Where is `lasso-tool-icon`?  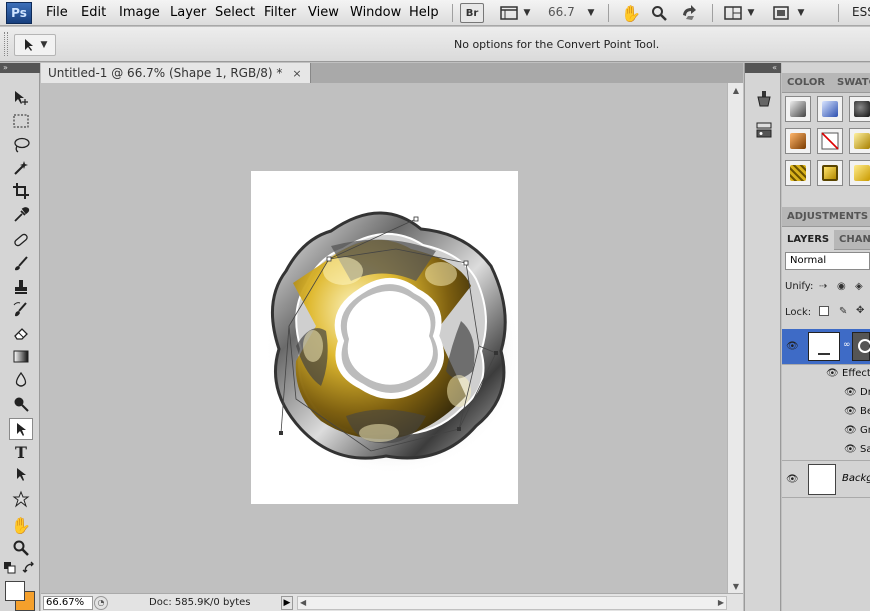
lasso-tool-icon is located at coordinates (21, 145).